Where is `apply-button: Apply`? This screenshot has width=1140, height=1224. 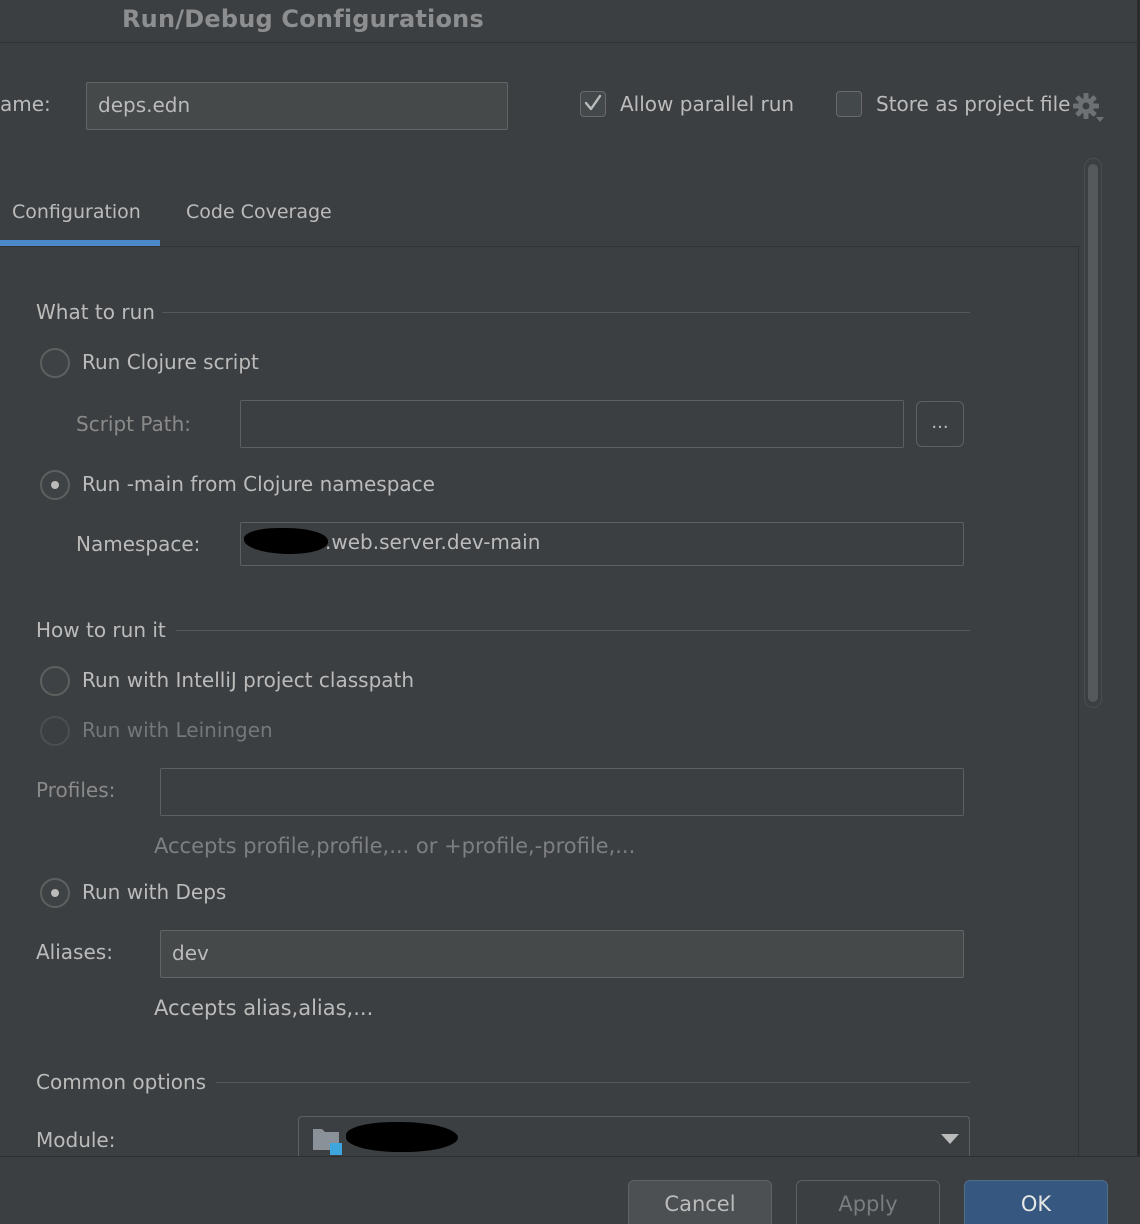 apply-button: Apply is located at coordinates (868, 1202).